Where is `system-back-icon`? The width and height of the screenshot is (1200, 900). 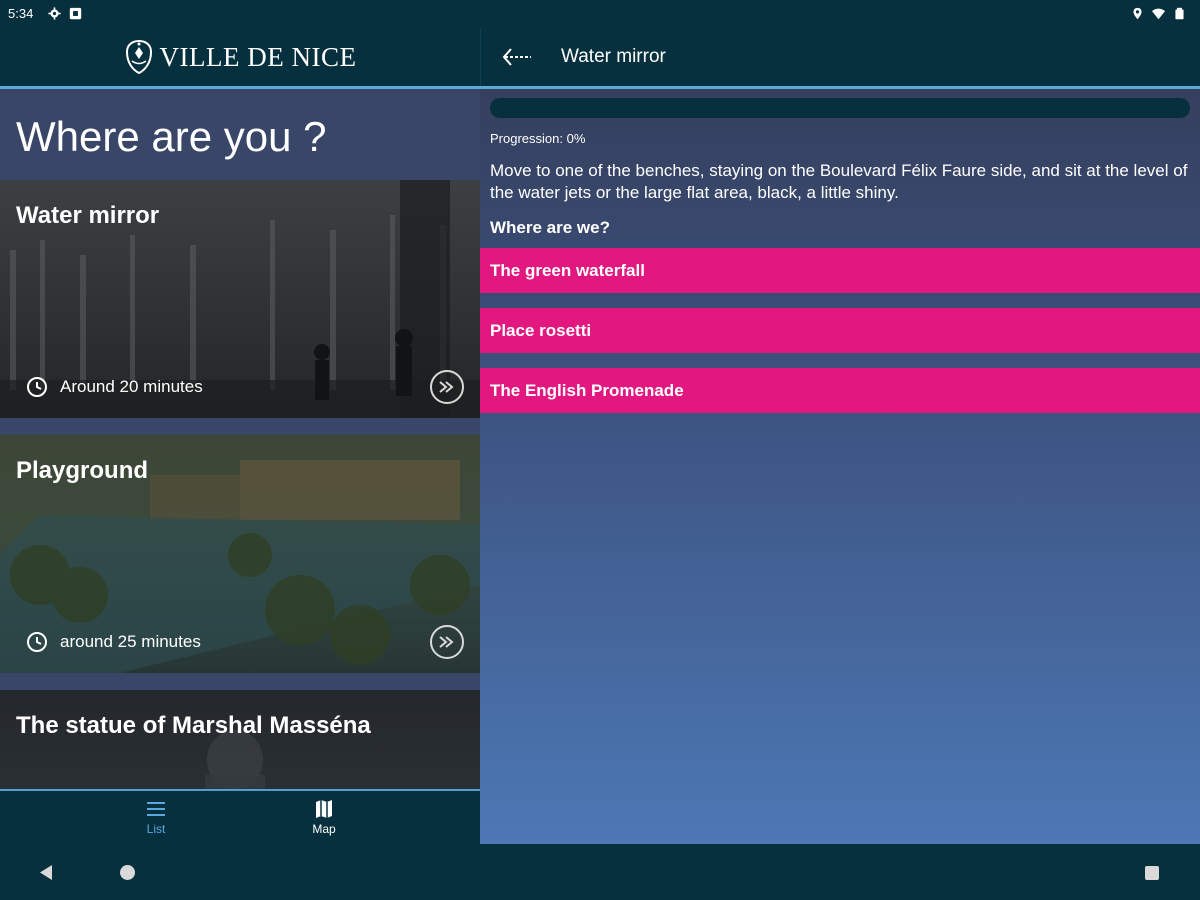 system-back-icon is located at coordinates (46, 872).